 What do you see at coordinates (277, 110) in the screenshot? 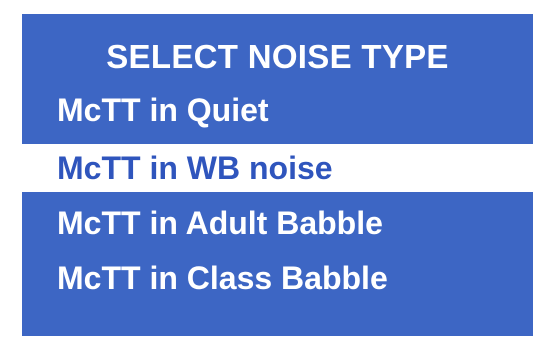
I see `menu-item-quiet: McTT in Quiet` at bounding box center [277, 110].